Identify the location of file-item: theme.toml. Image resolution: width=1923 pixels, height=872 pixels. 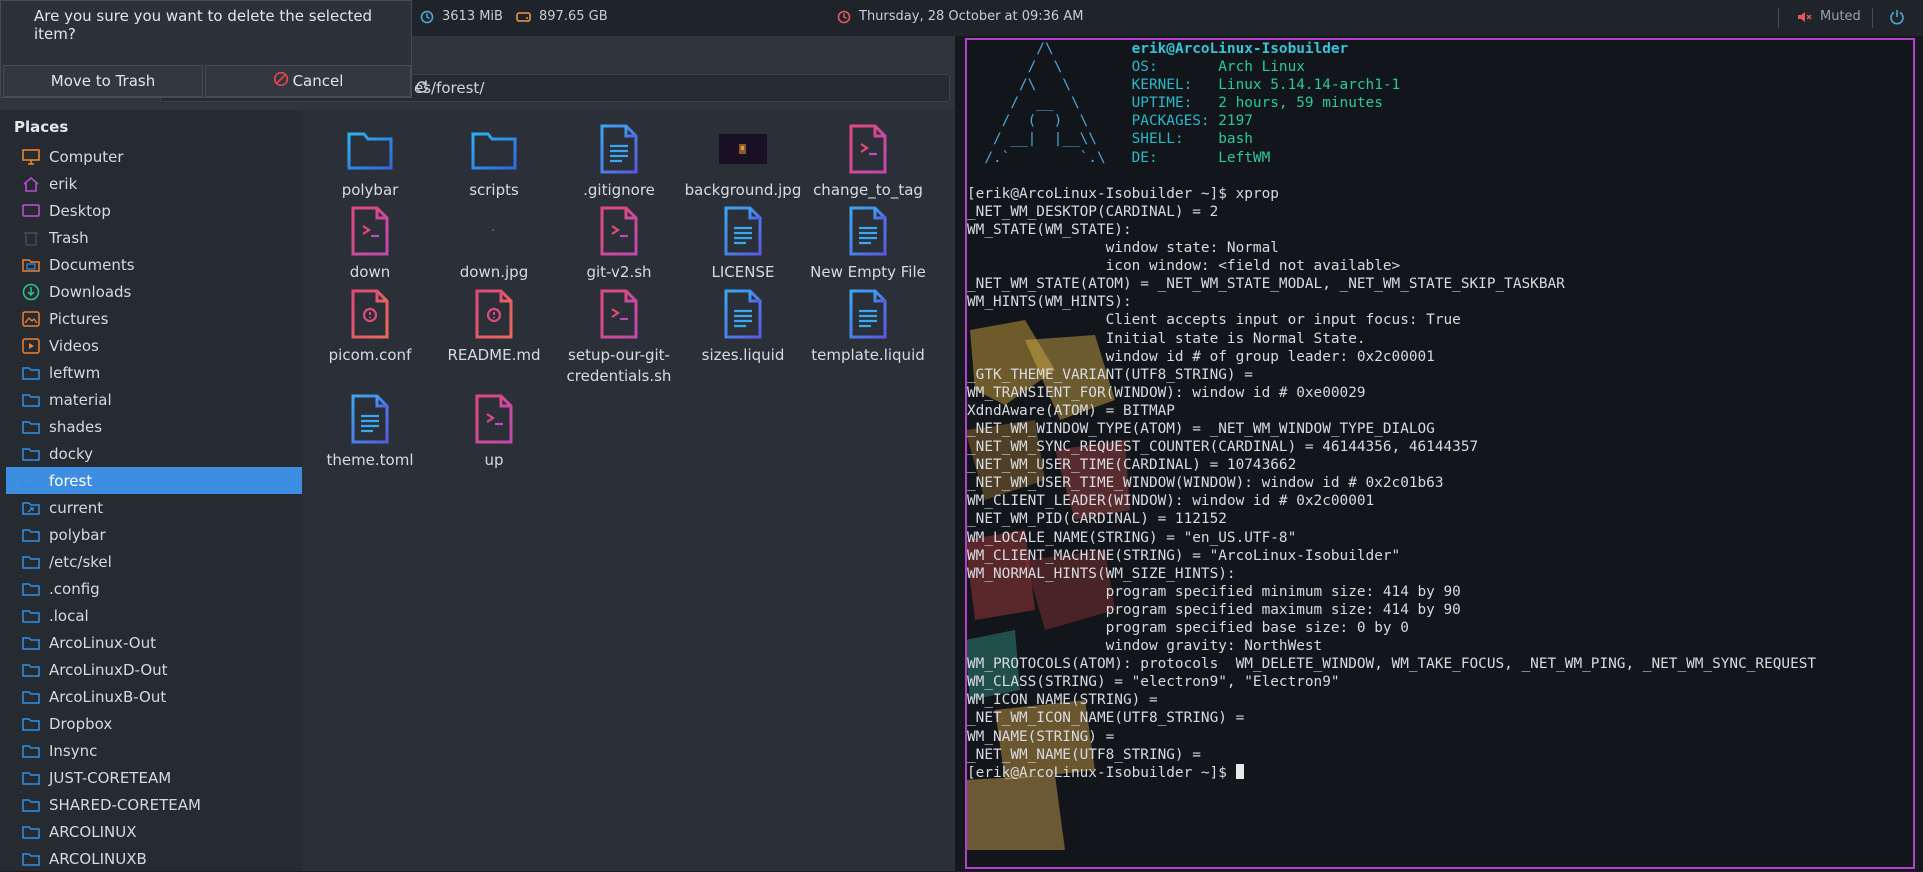
(370, 431).